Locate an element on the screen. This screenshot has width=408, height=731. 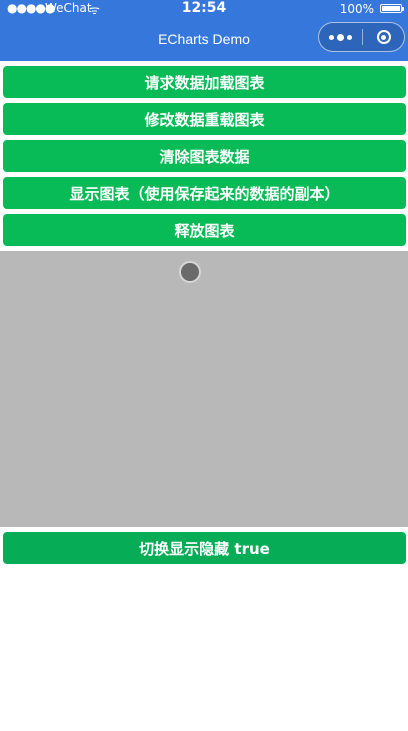
battery-percent: 100% is located at coordinates (356, 9).